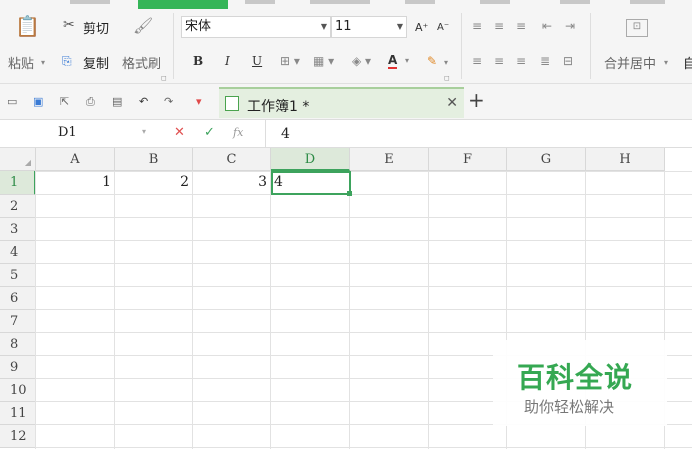 The image size is (692, 449). I want to click on fill-handle, so click(349, 193).